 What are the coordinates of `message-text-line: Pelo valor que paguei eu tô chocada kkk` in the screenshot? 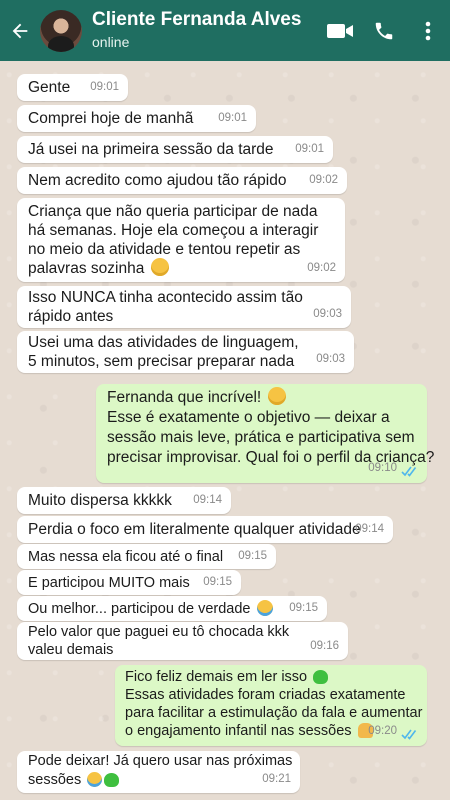 It's located at (159, 632).